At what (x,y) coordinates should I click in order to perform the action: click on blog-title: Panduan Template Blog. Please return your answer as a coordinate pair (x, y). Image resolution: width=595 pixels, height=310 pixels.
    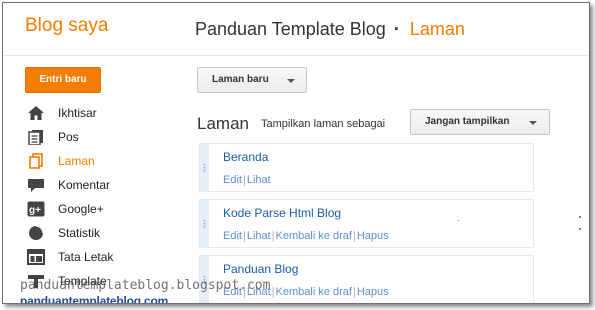
    Looking at the image, I should click on (290, 29).